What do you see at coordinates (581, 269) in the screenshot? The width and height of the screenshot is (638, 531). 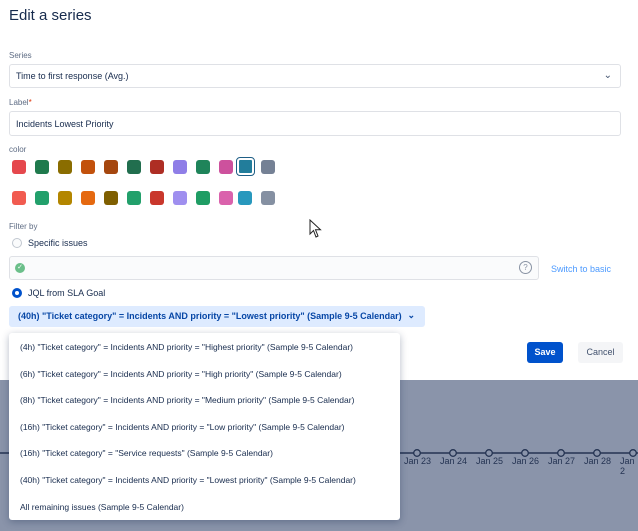 I see `switch-to-basic-link: Switch to basic` at bounding box center [581, 269].